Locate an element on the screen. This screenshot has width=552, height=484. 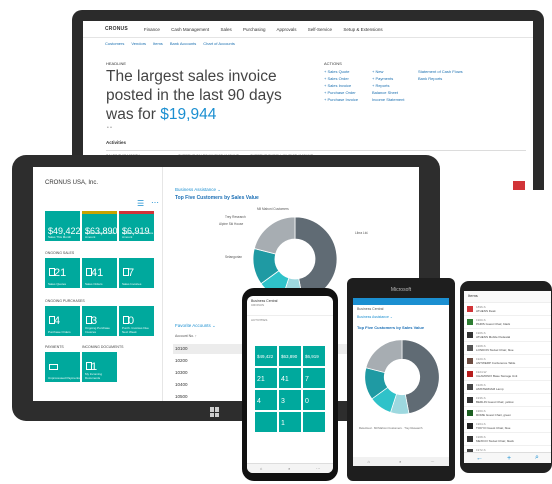
tile-ongoing-purchase-invoices: 3 Ongoing Purchase Invoices is located at coordinates (99, 321).